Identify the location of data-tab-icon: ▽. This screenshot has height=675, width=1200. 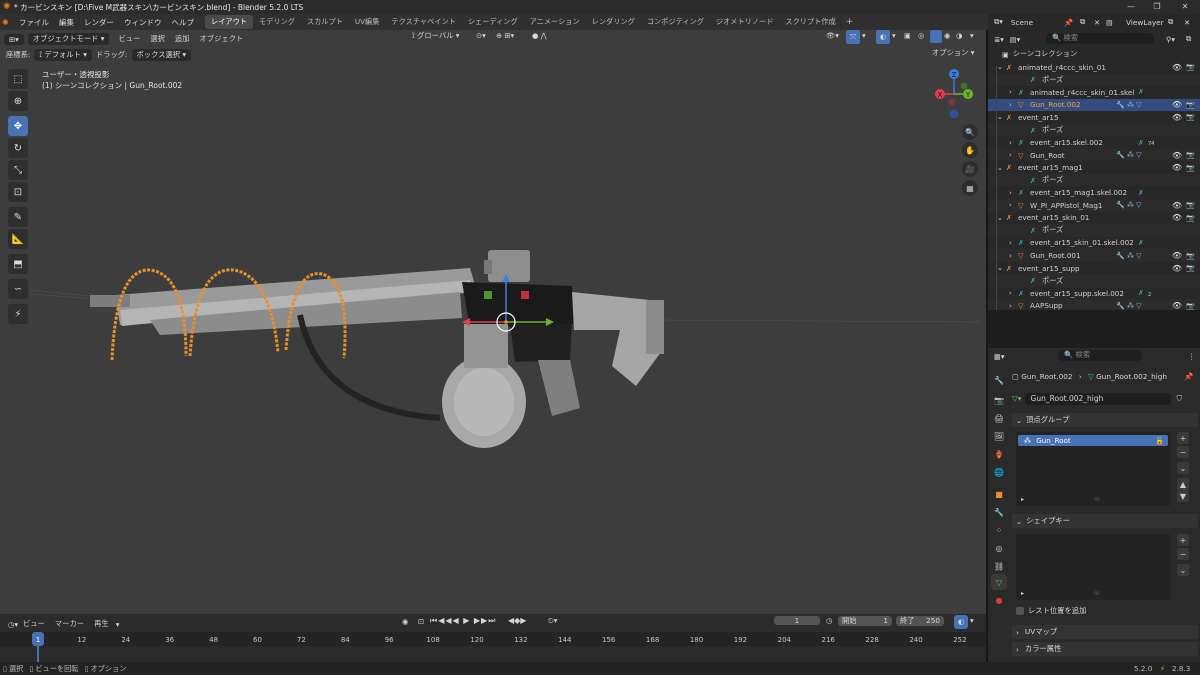
(999, 582).